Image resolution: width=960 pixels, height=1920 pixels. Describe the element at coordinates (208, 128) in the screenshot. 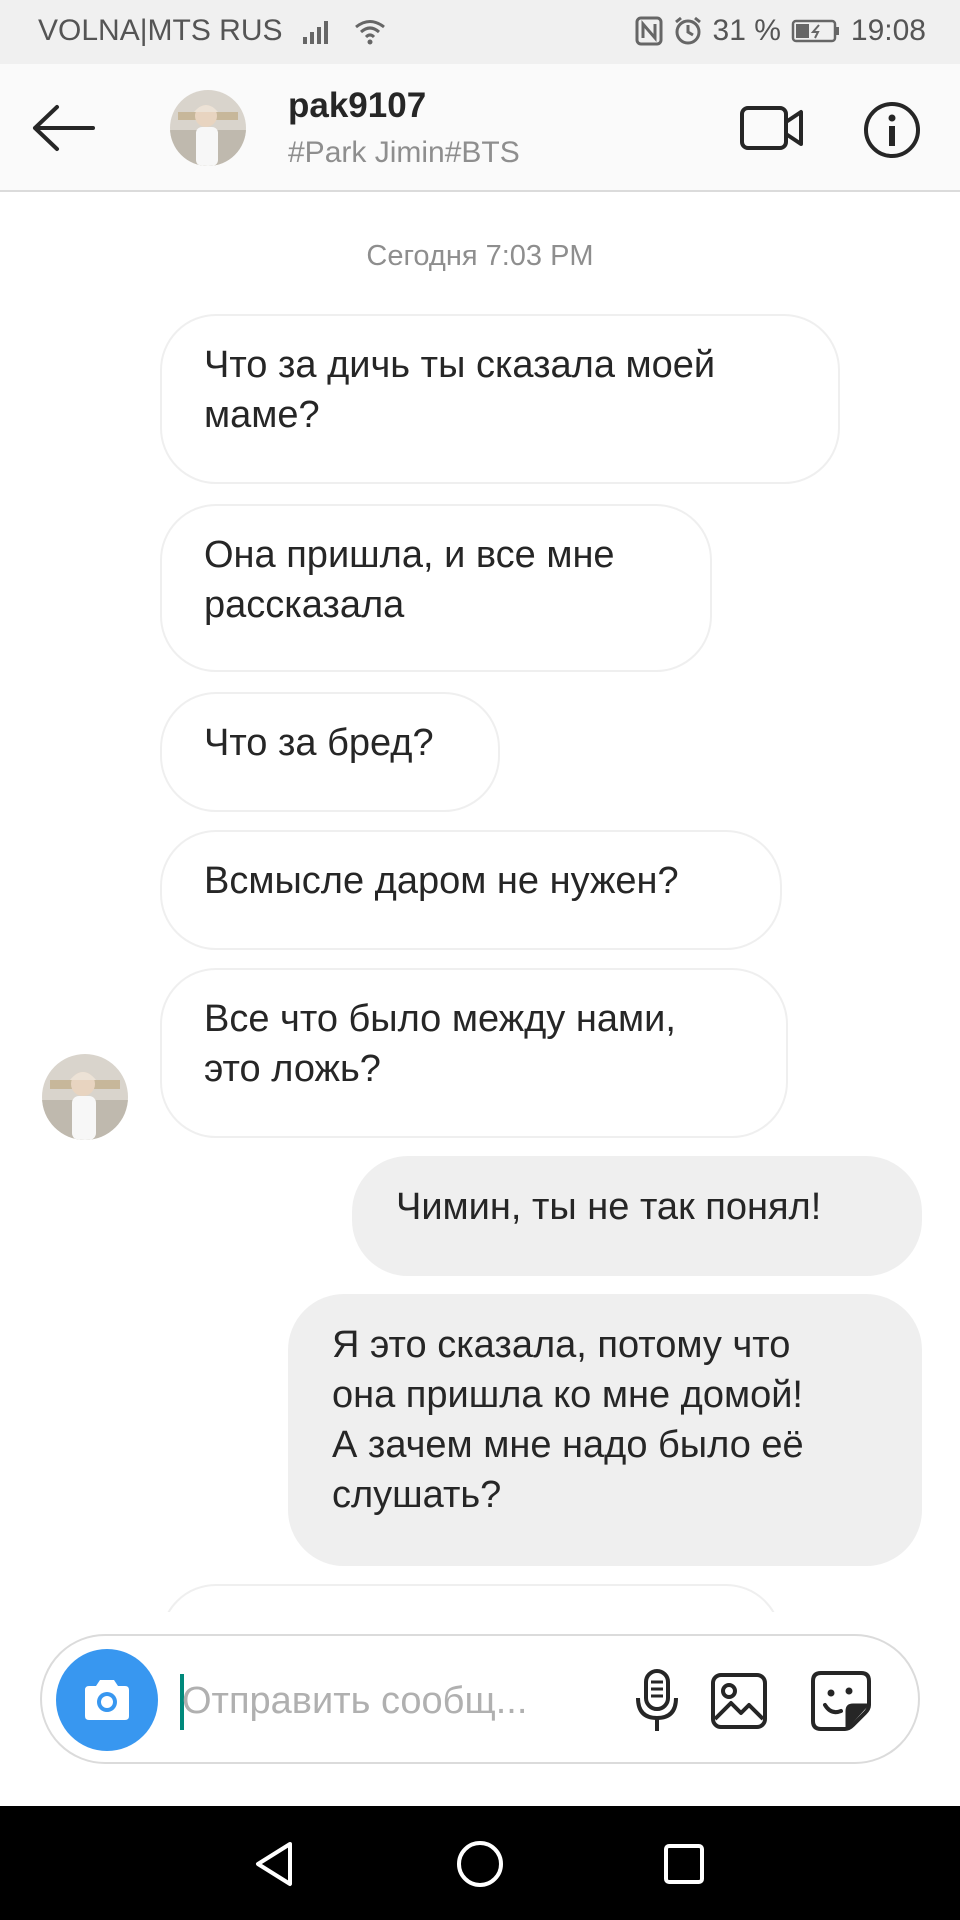

I see `avatar` at that location.